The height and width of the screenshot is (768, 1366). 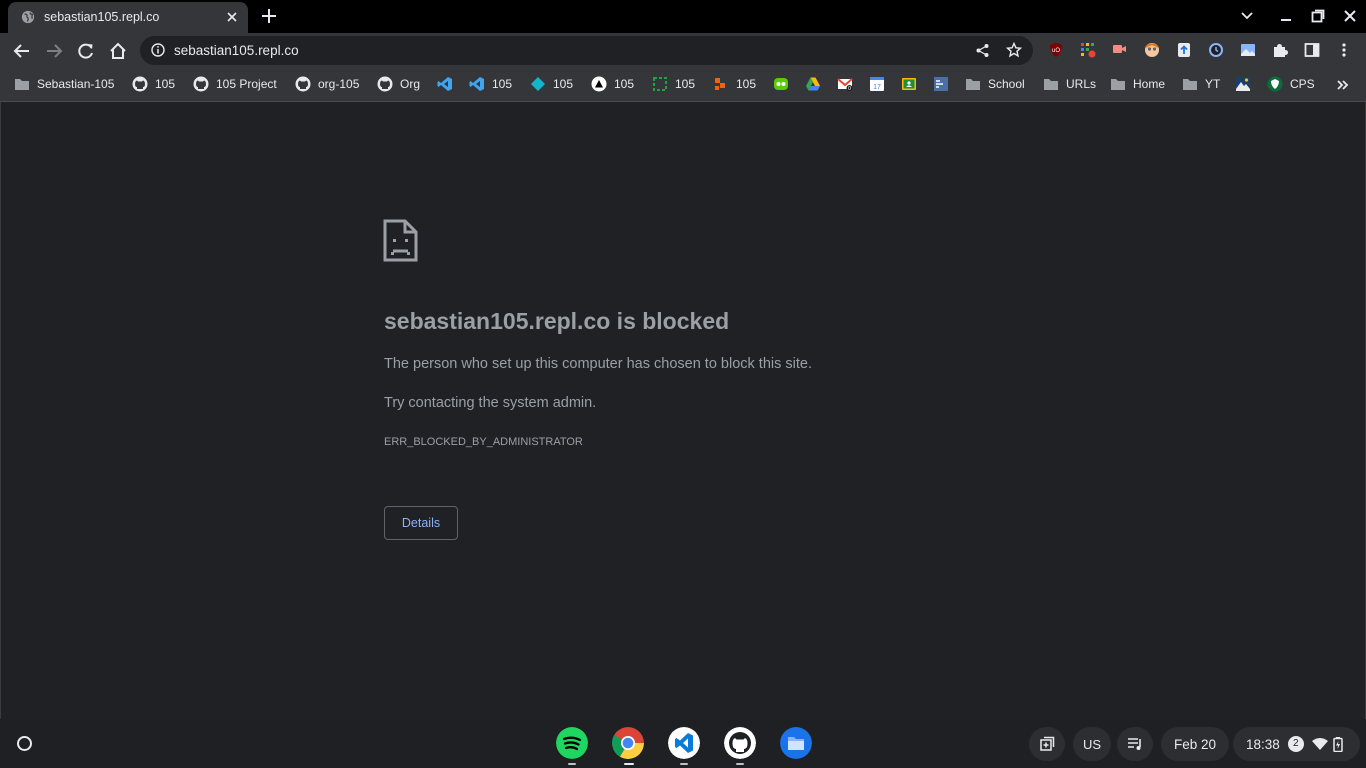 What do you see at coordinates (1247, 16) in the screenshot?
I see `tab-search-icon` at bounding box center [1247, 16].